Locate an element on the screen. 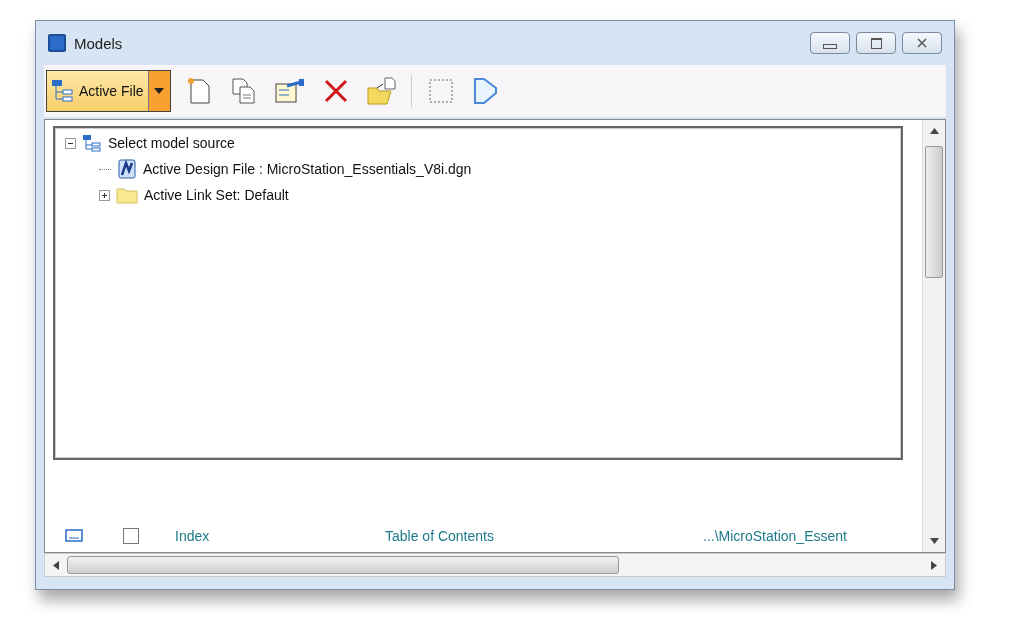 The height and width of the screenshot is (624, 1010). tree-item: Select model source is located at coordinates (171, 143).